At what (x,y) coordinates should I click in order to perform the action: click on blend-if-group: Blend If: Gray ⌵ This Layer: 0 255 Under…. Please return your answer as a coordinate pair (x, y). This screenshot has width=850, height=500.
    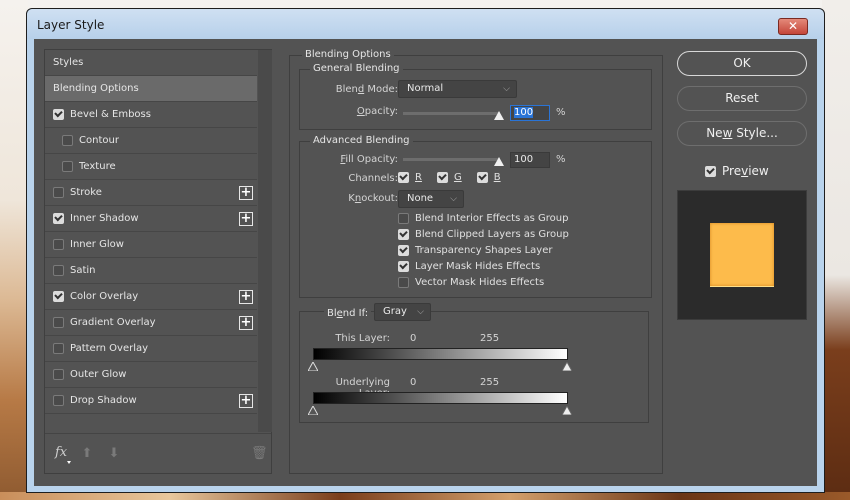
    Looking at the image, I should click on (474, 363).